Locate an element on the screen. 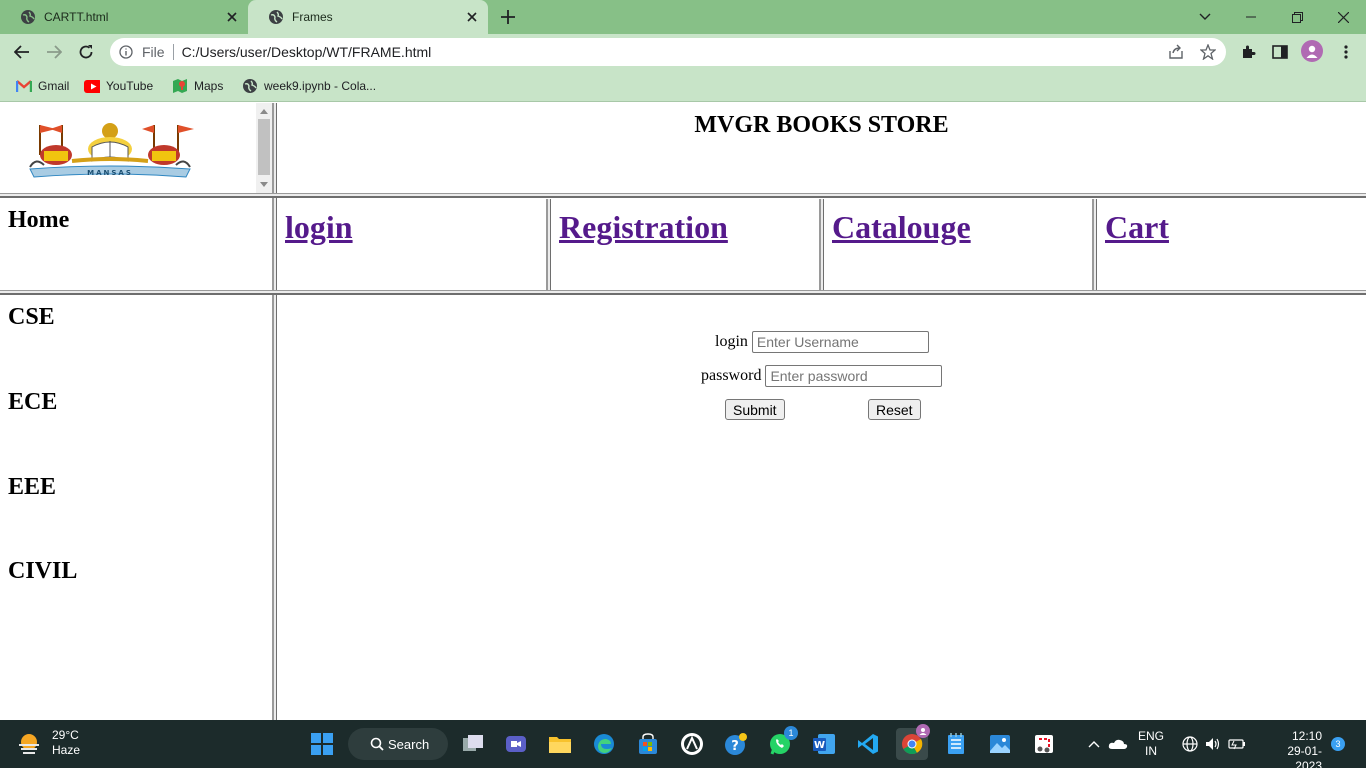 The width and height of the screenshot is (1366, 774). language-indicator: ENG IN is located at coordinates (1151, 744).